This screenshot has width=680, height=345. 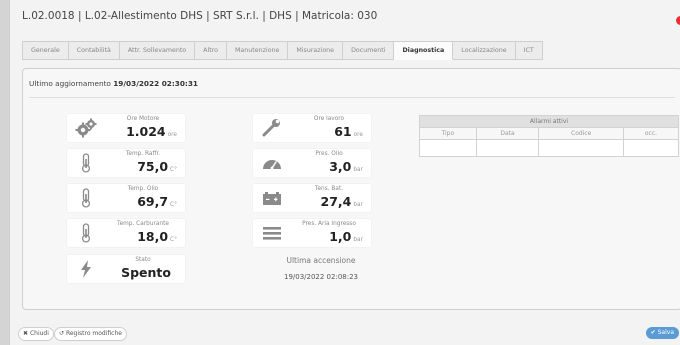 I want to click on check-icon: ✔, so click(x=653, y=332).